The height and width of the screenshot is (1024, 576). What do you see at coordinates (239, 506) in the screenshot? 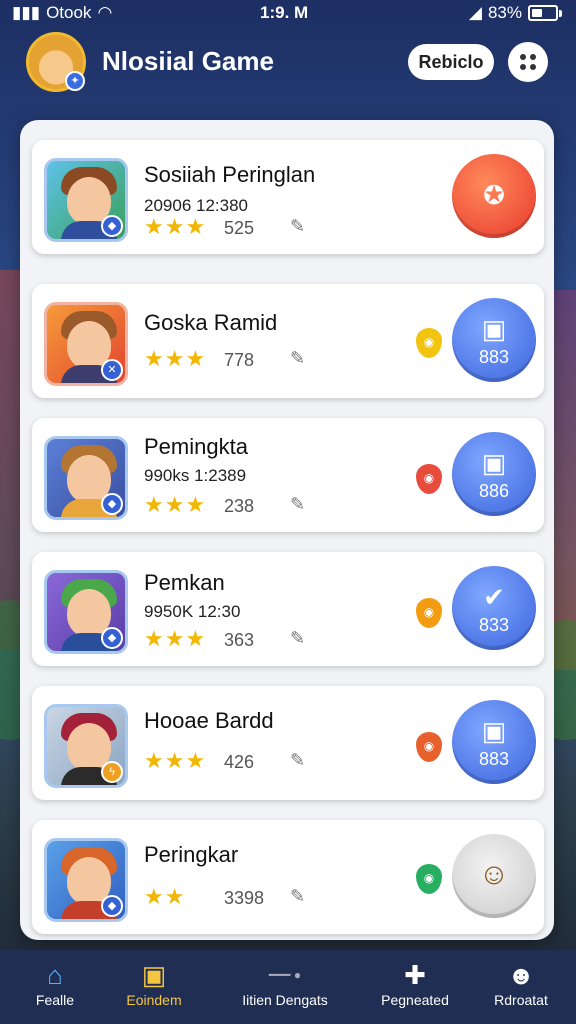
I see `score: 238` at bounding box center [239, 506].